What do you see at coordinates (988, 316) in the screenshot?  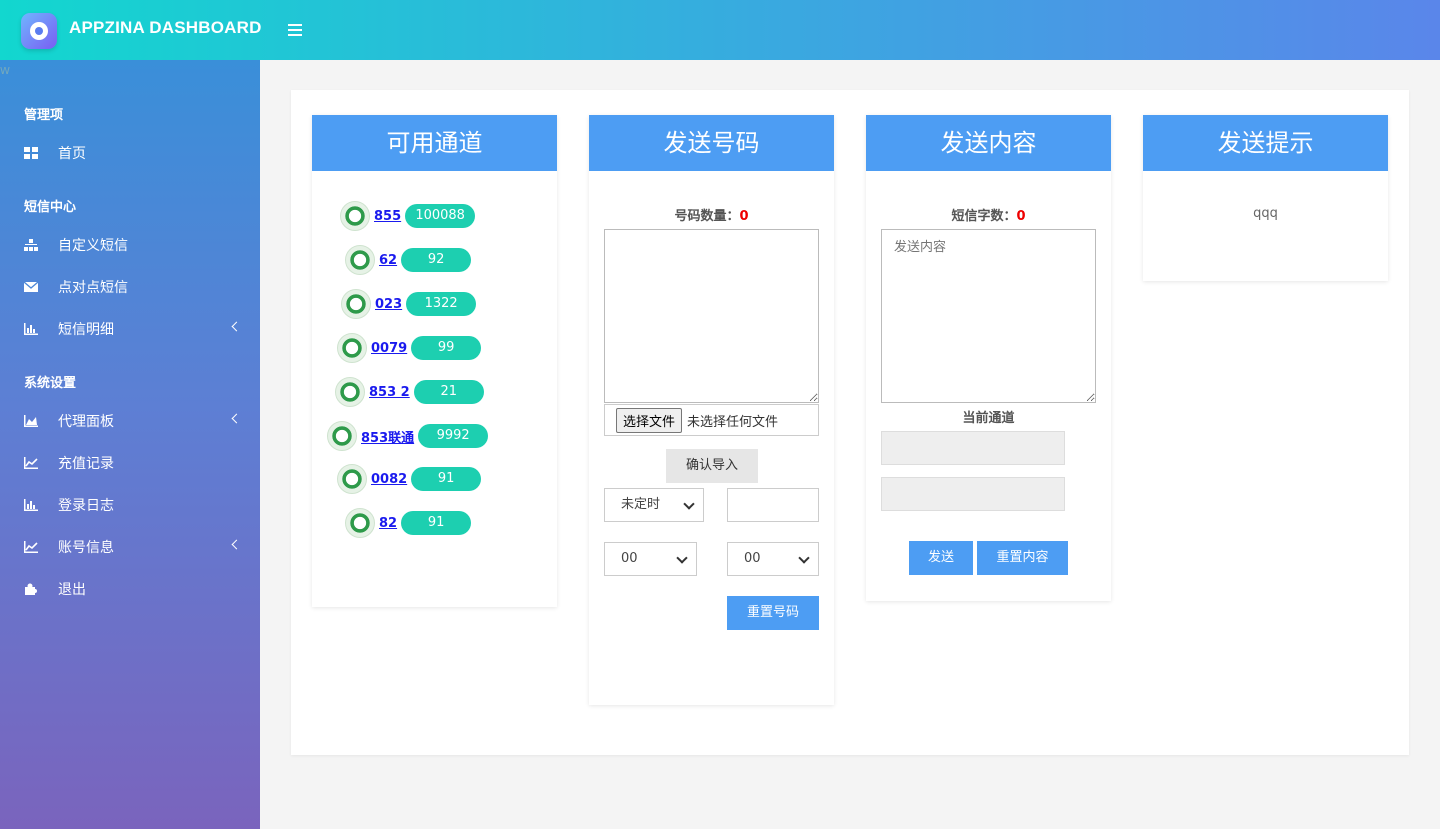 I see `content-textarea` at bounding box center [988, 316].